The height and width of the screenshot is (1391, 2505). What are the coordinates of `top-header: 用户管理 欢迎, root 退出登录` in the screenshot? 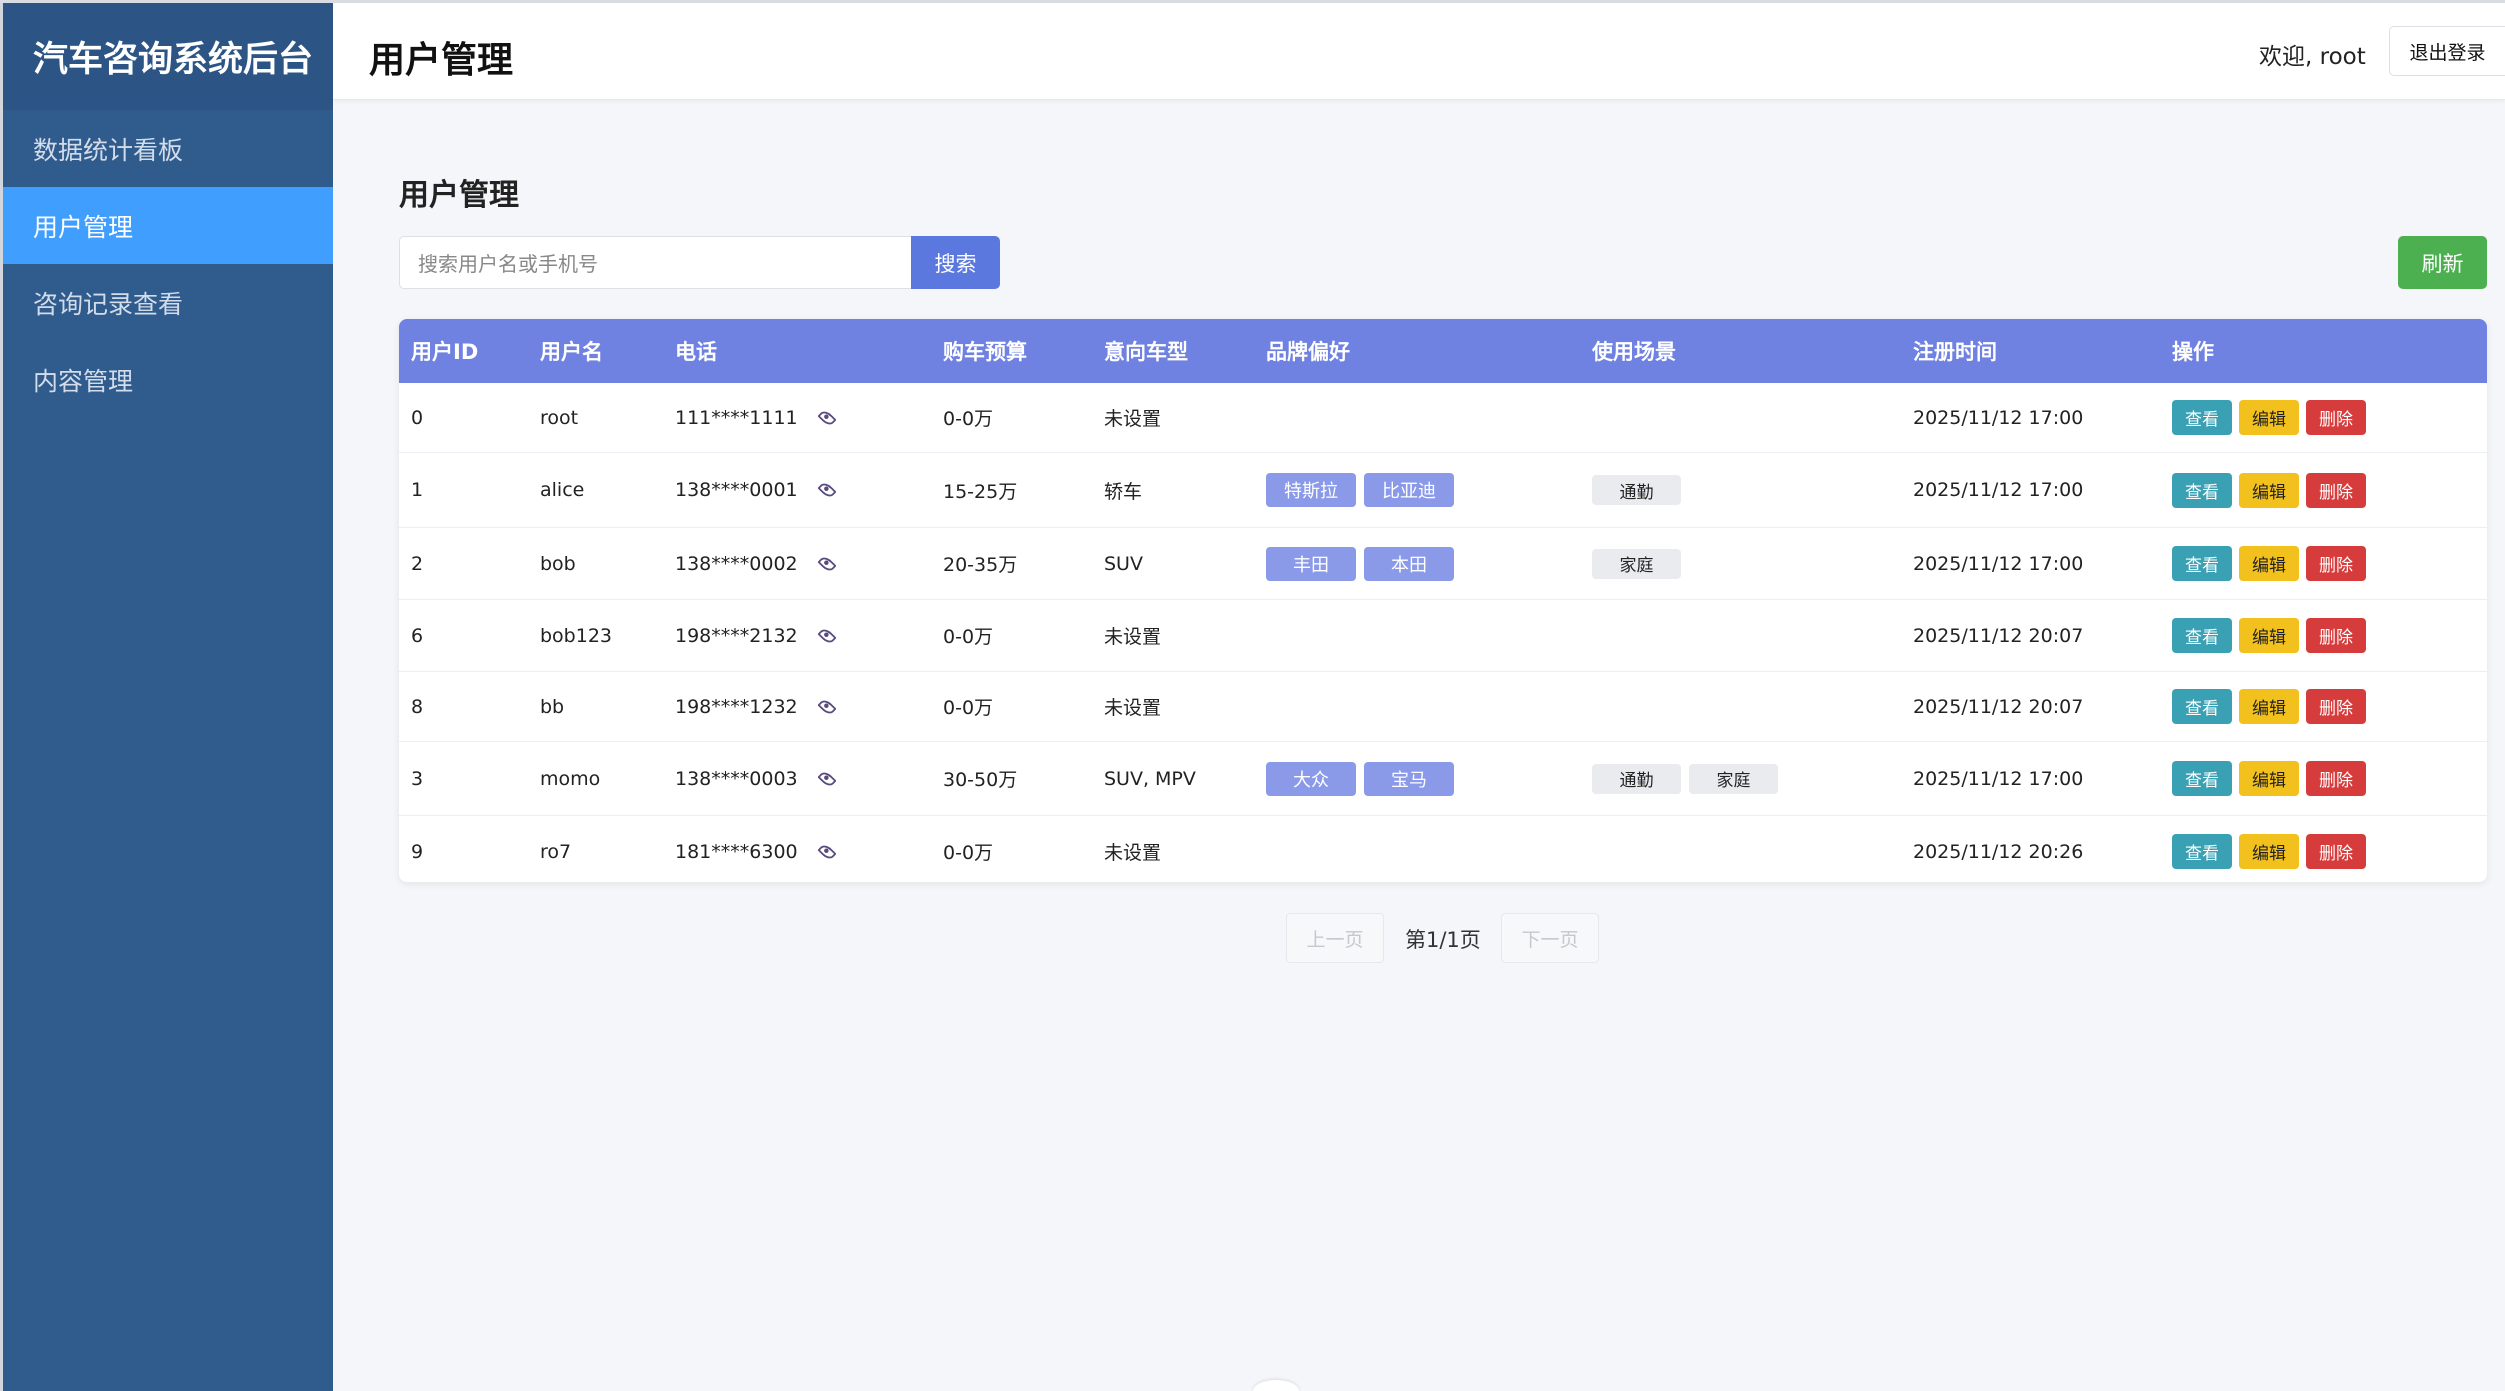 It's located at (1419, 51).